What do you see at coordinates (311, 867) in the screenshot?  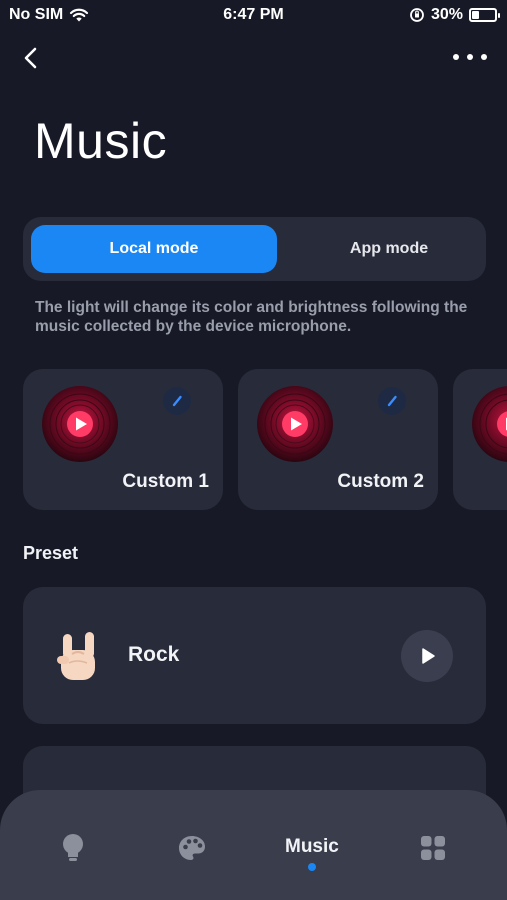 I see `active-tab-indicator` at bounding box center [311, 867].